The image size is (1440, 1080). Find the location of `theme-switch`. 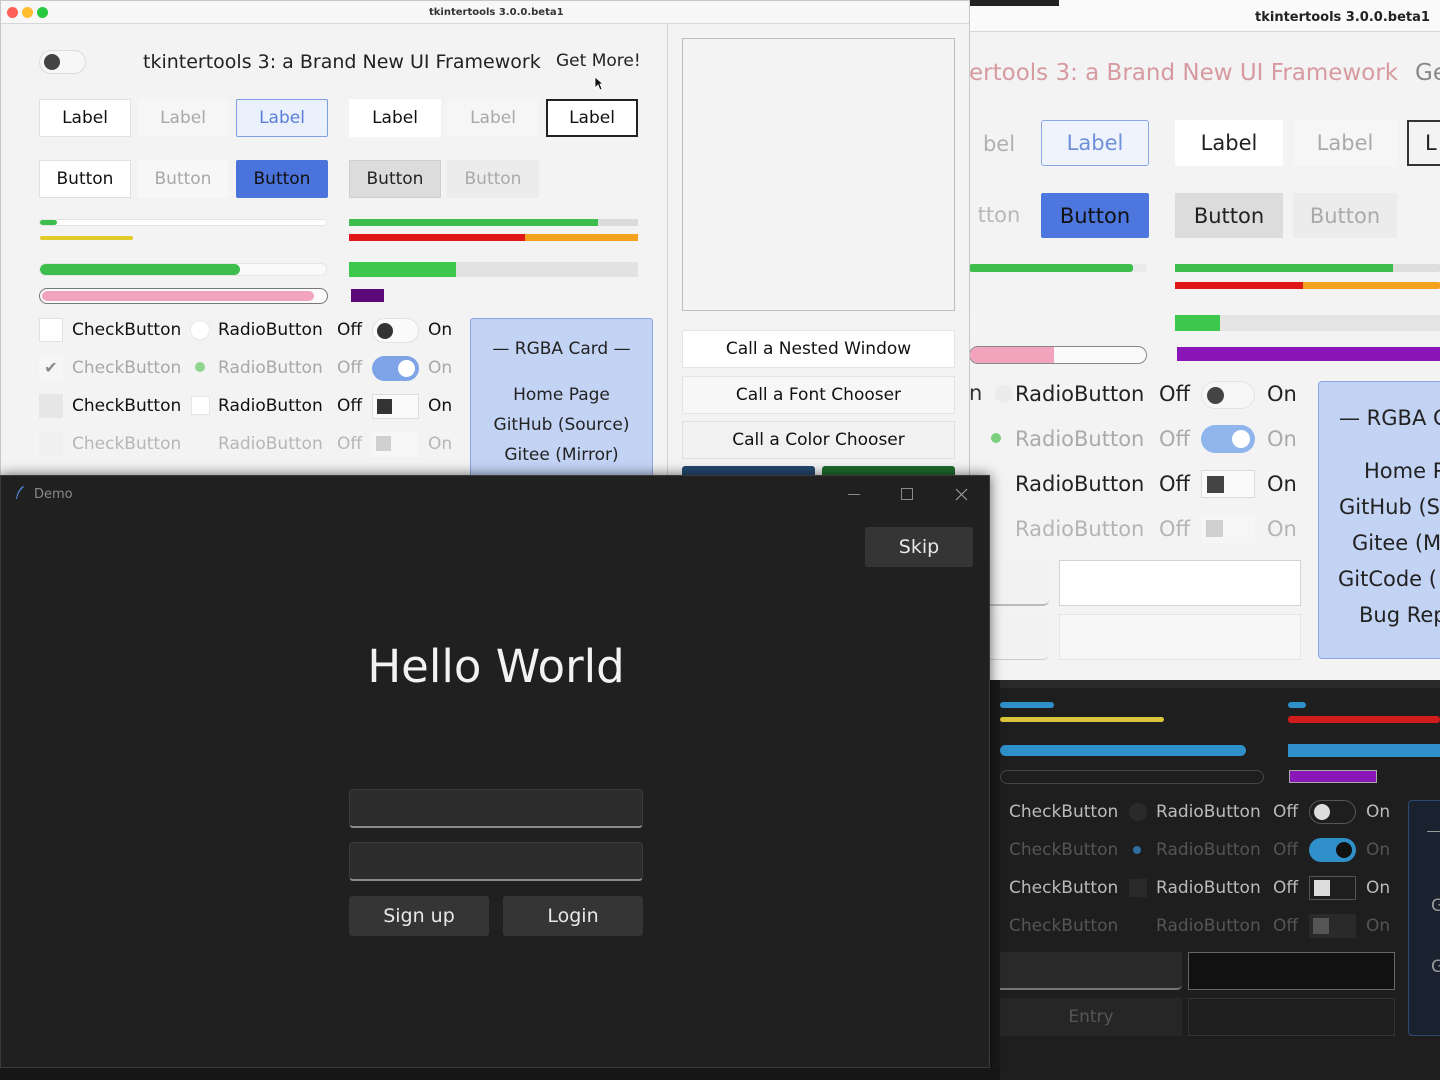

theme-switch is located at coordinates (62, 62).